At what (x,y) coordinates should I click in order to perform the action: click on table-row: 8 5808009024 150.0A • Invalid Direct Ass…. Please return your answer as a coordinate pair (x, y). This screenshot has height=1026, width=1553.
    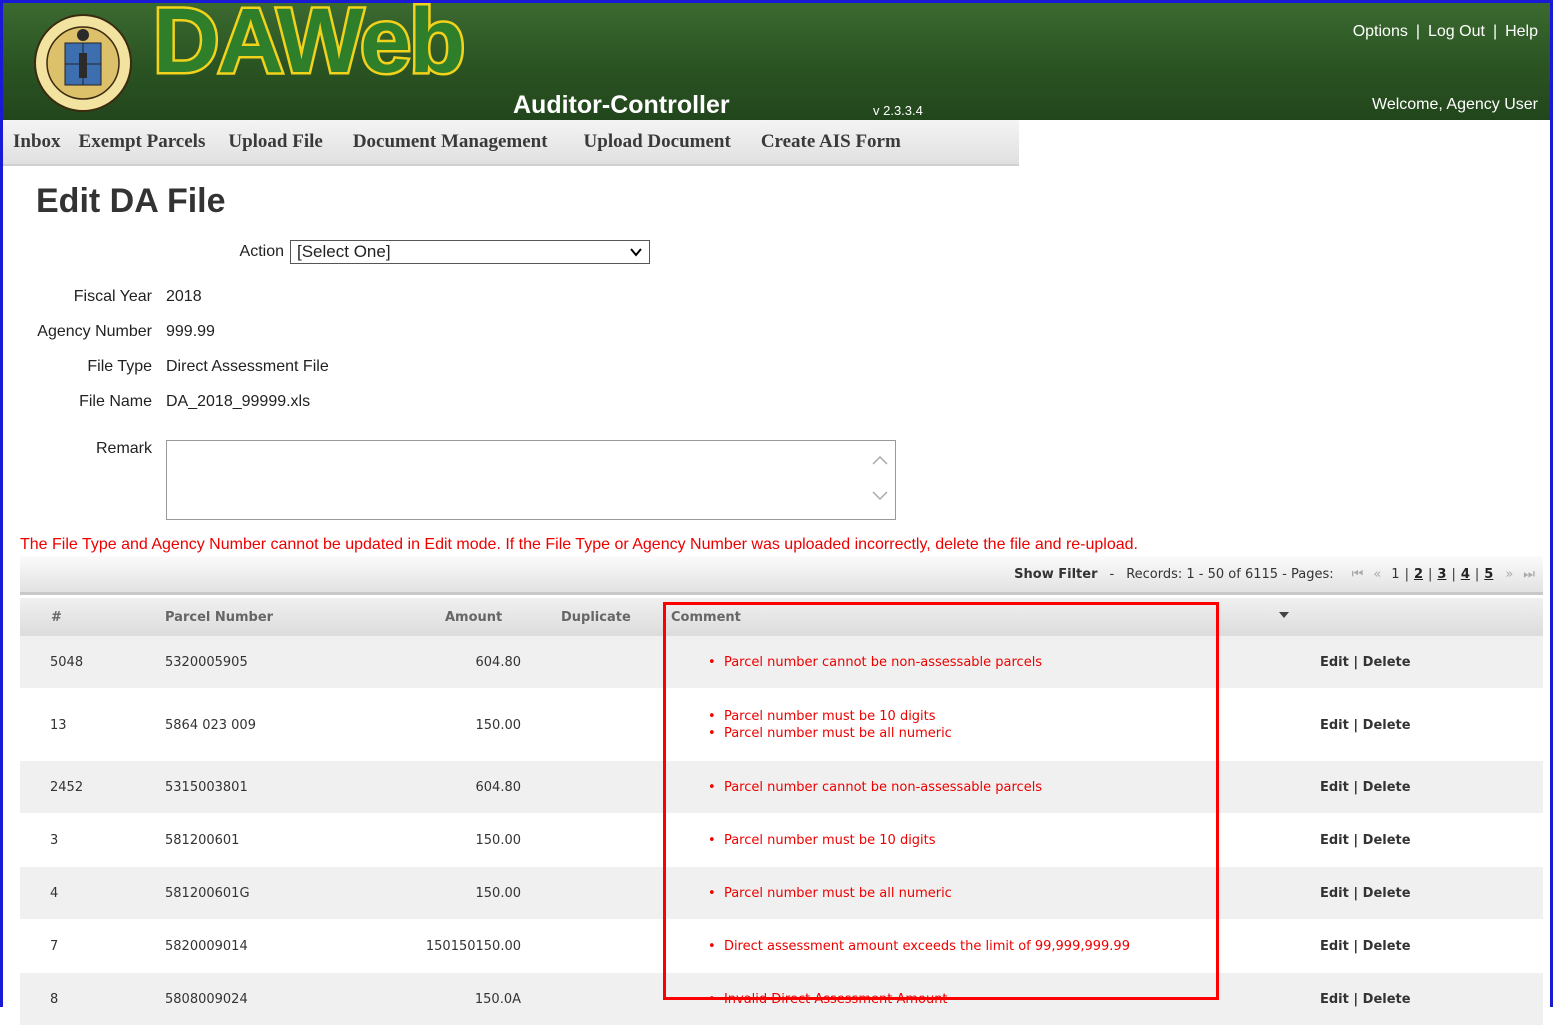
    Looking at the image, I should click on (781, 999).